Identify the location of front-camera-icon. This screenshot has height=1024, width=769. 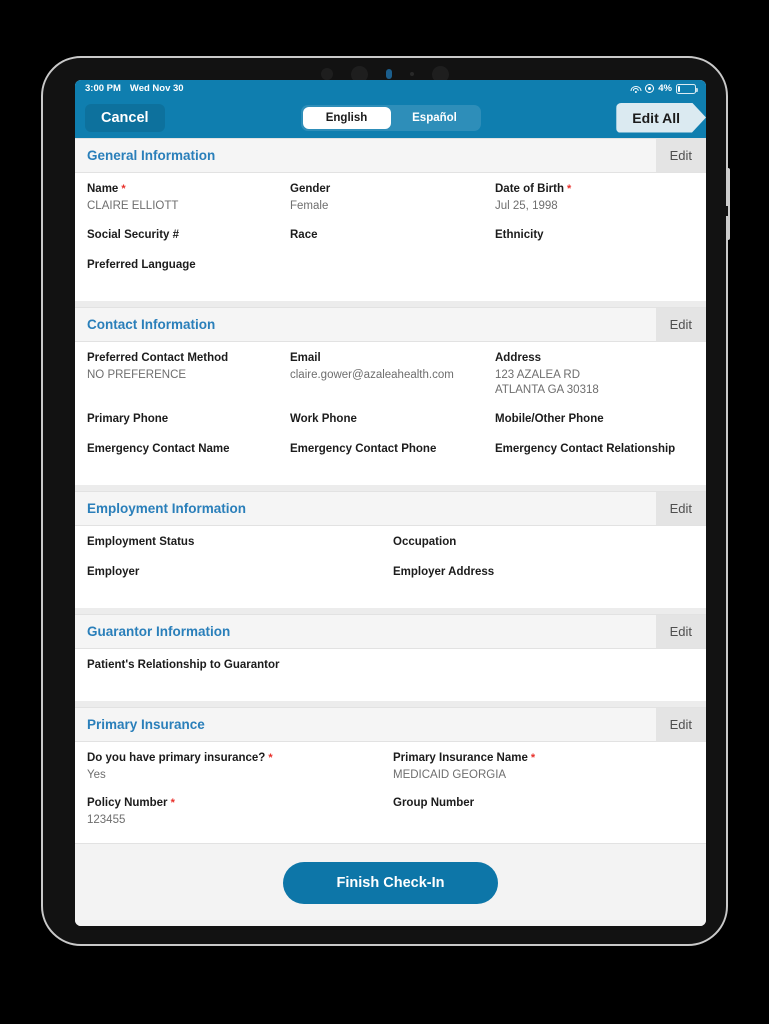
(388, 74).